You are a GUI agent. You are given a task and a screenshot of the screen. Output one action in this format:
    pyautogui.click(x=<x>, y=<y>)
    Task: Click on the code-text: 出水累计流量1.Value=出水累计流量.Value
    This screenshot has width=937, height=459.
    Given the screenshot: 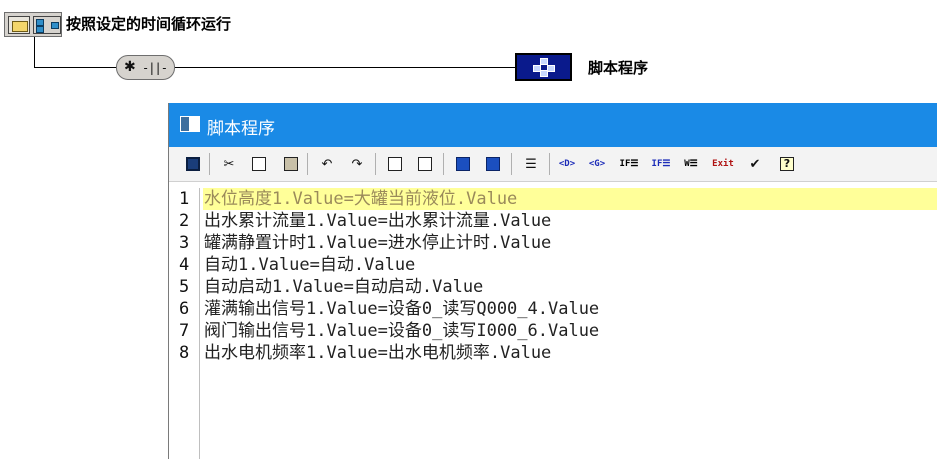 What is the action you would take?
    pyautogui.click(x=570, y=221)
    